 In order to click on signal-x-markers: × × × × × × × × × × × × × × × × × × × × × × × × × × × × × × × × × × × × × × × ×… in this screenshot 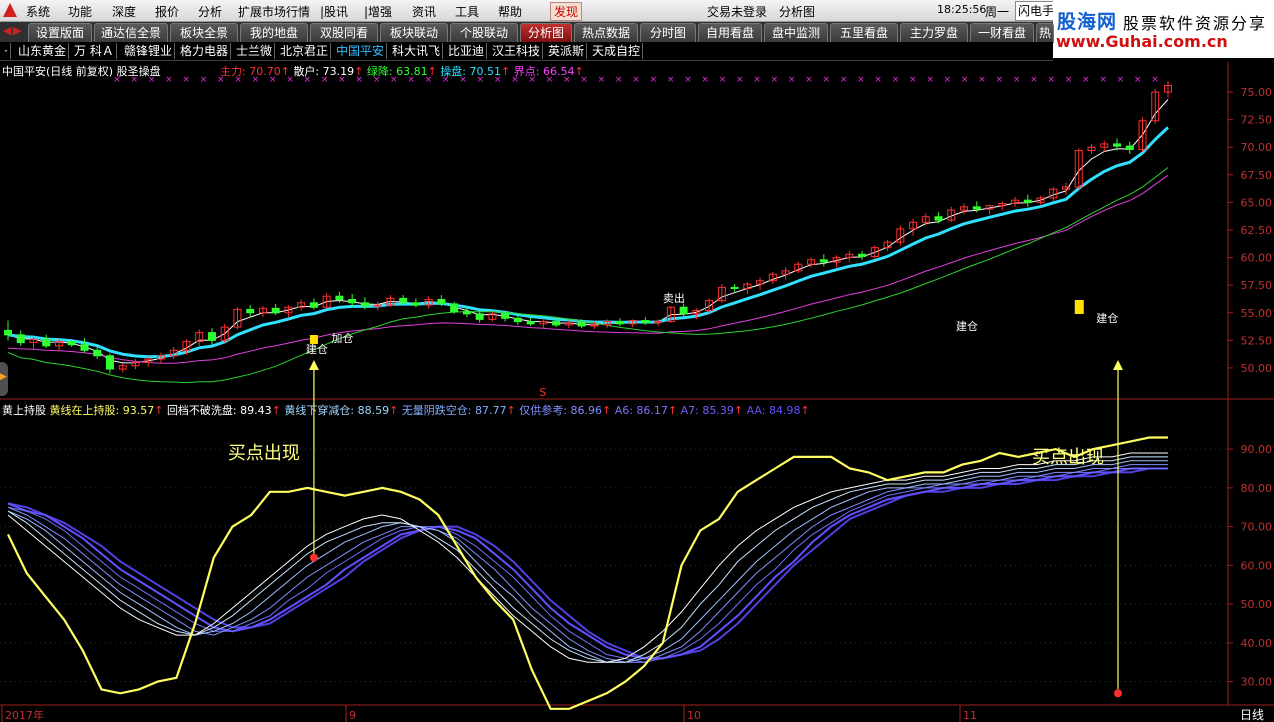, I will do `click(636, 80)`.